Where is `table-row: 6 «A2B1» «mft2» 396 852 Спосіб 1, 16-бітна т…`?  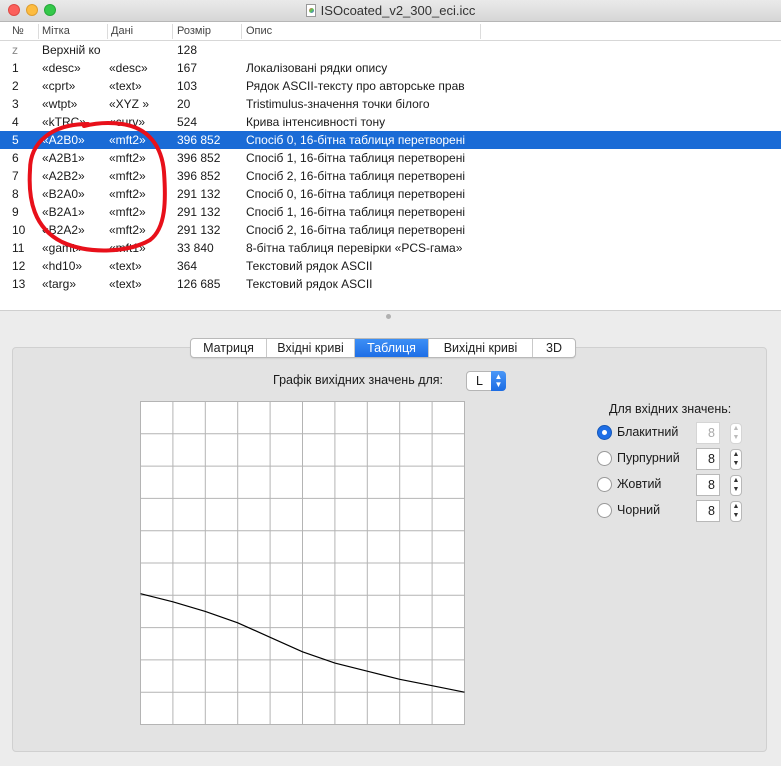
table-row: 6 «A2B1» «mft2» 396 852 Спосіб 1, 16-бітна т… is located at coordinates (390, 158).